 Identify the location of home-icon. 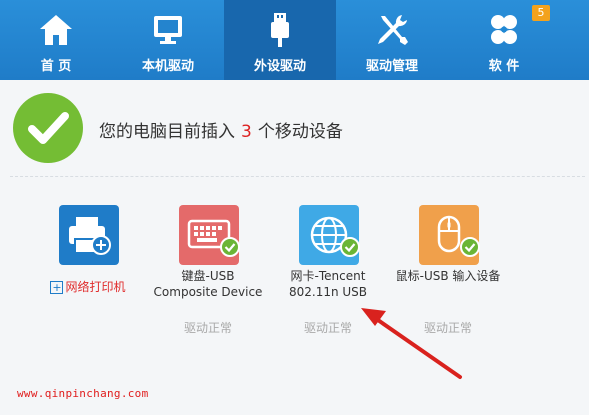
(56, 30).